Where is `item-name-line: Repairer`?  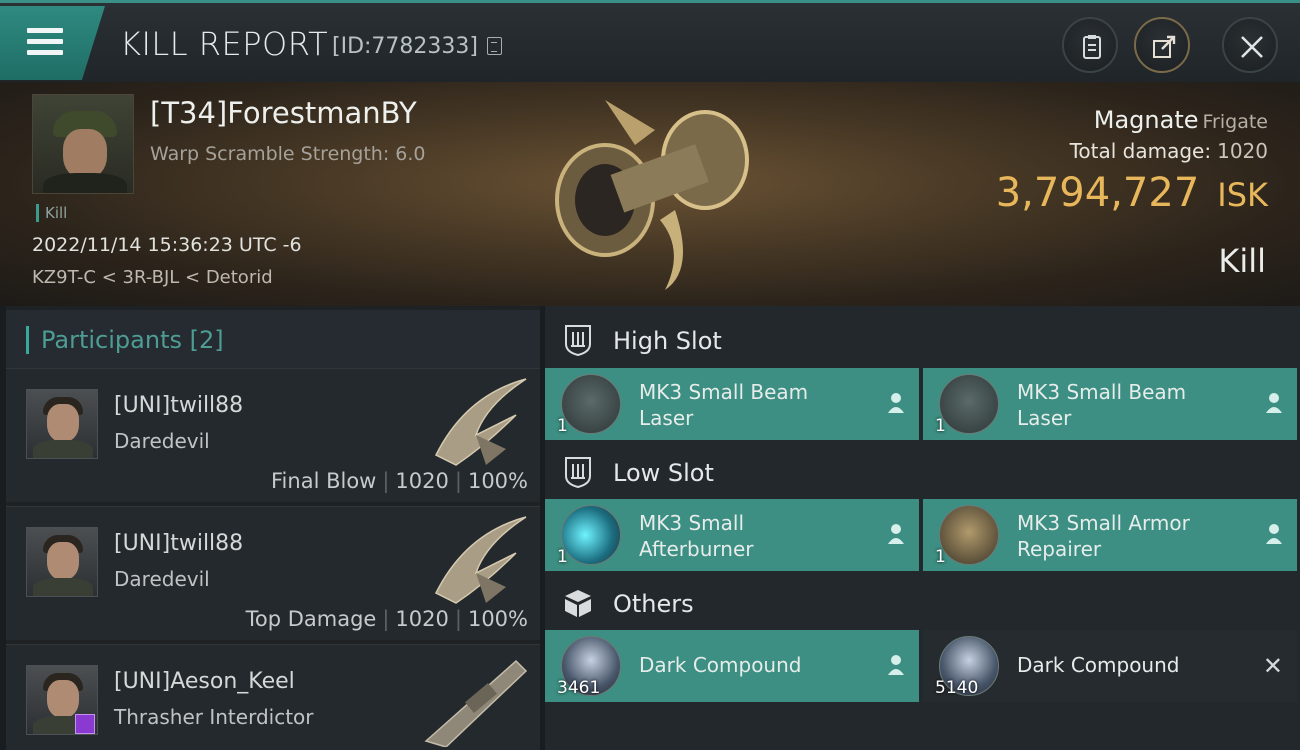 item-name-line: Repairer is located at coordinates (1059, 549).